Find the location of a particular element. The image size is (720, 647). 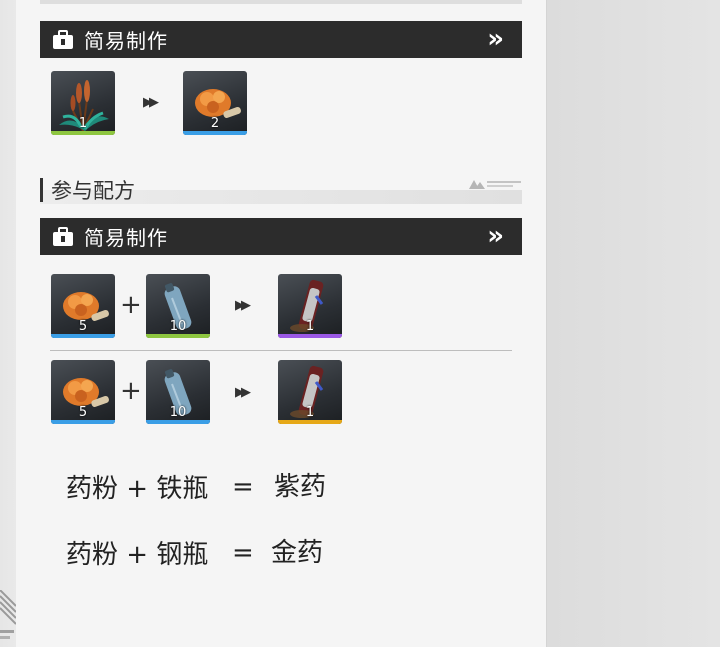

item-slot-gold-potion: 1 is located at coordinates (310, 392).